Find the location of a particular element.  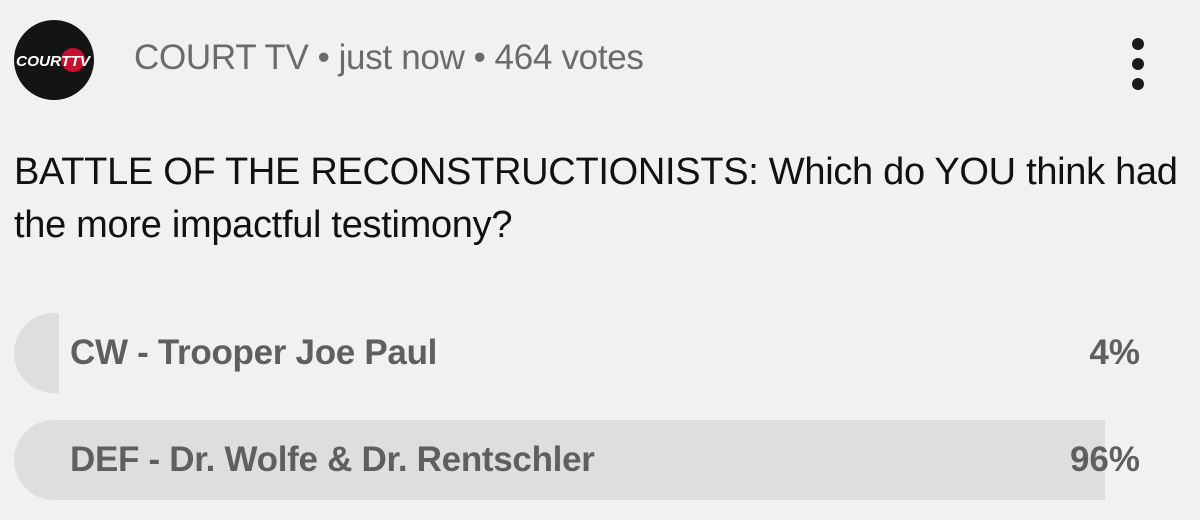

poll-option-label: CW - Trooper Joe Paul is located at coordinates (254, 352).